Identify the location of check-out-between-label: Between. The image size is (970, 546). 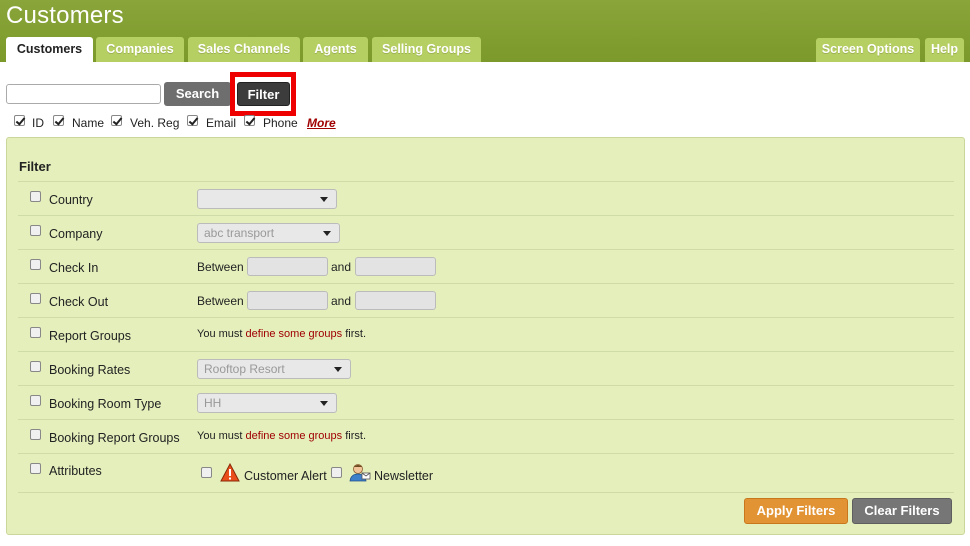
(220, 301).